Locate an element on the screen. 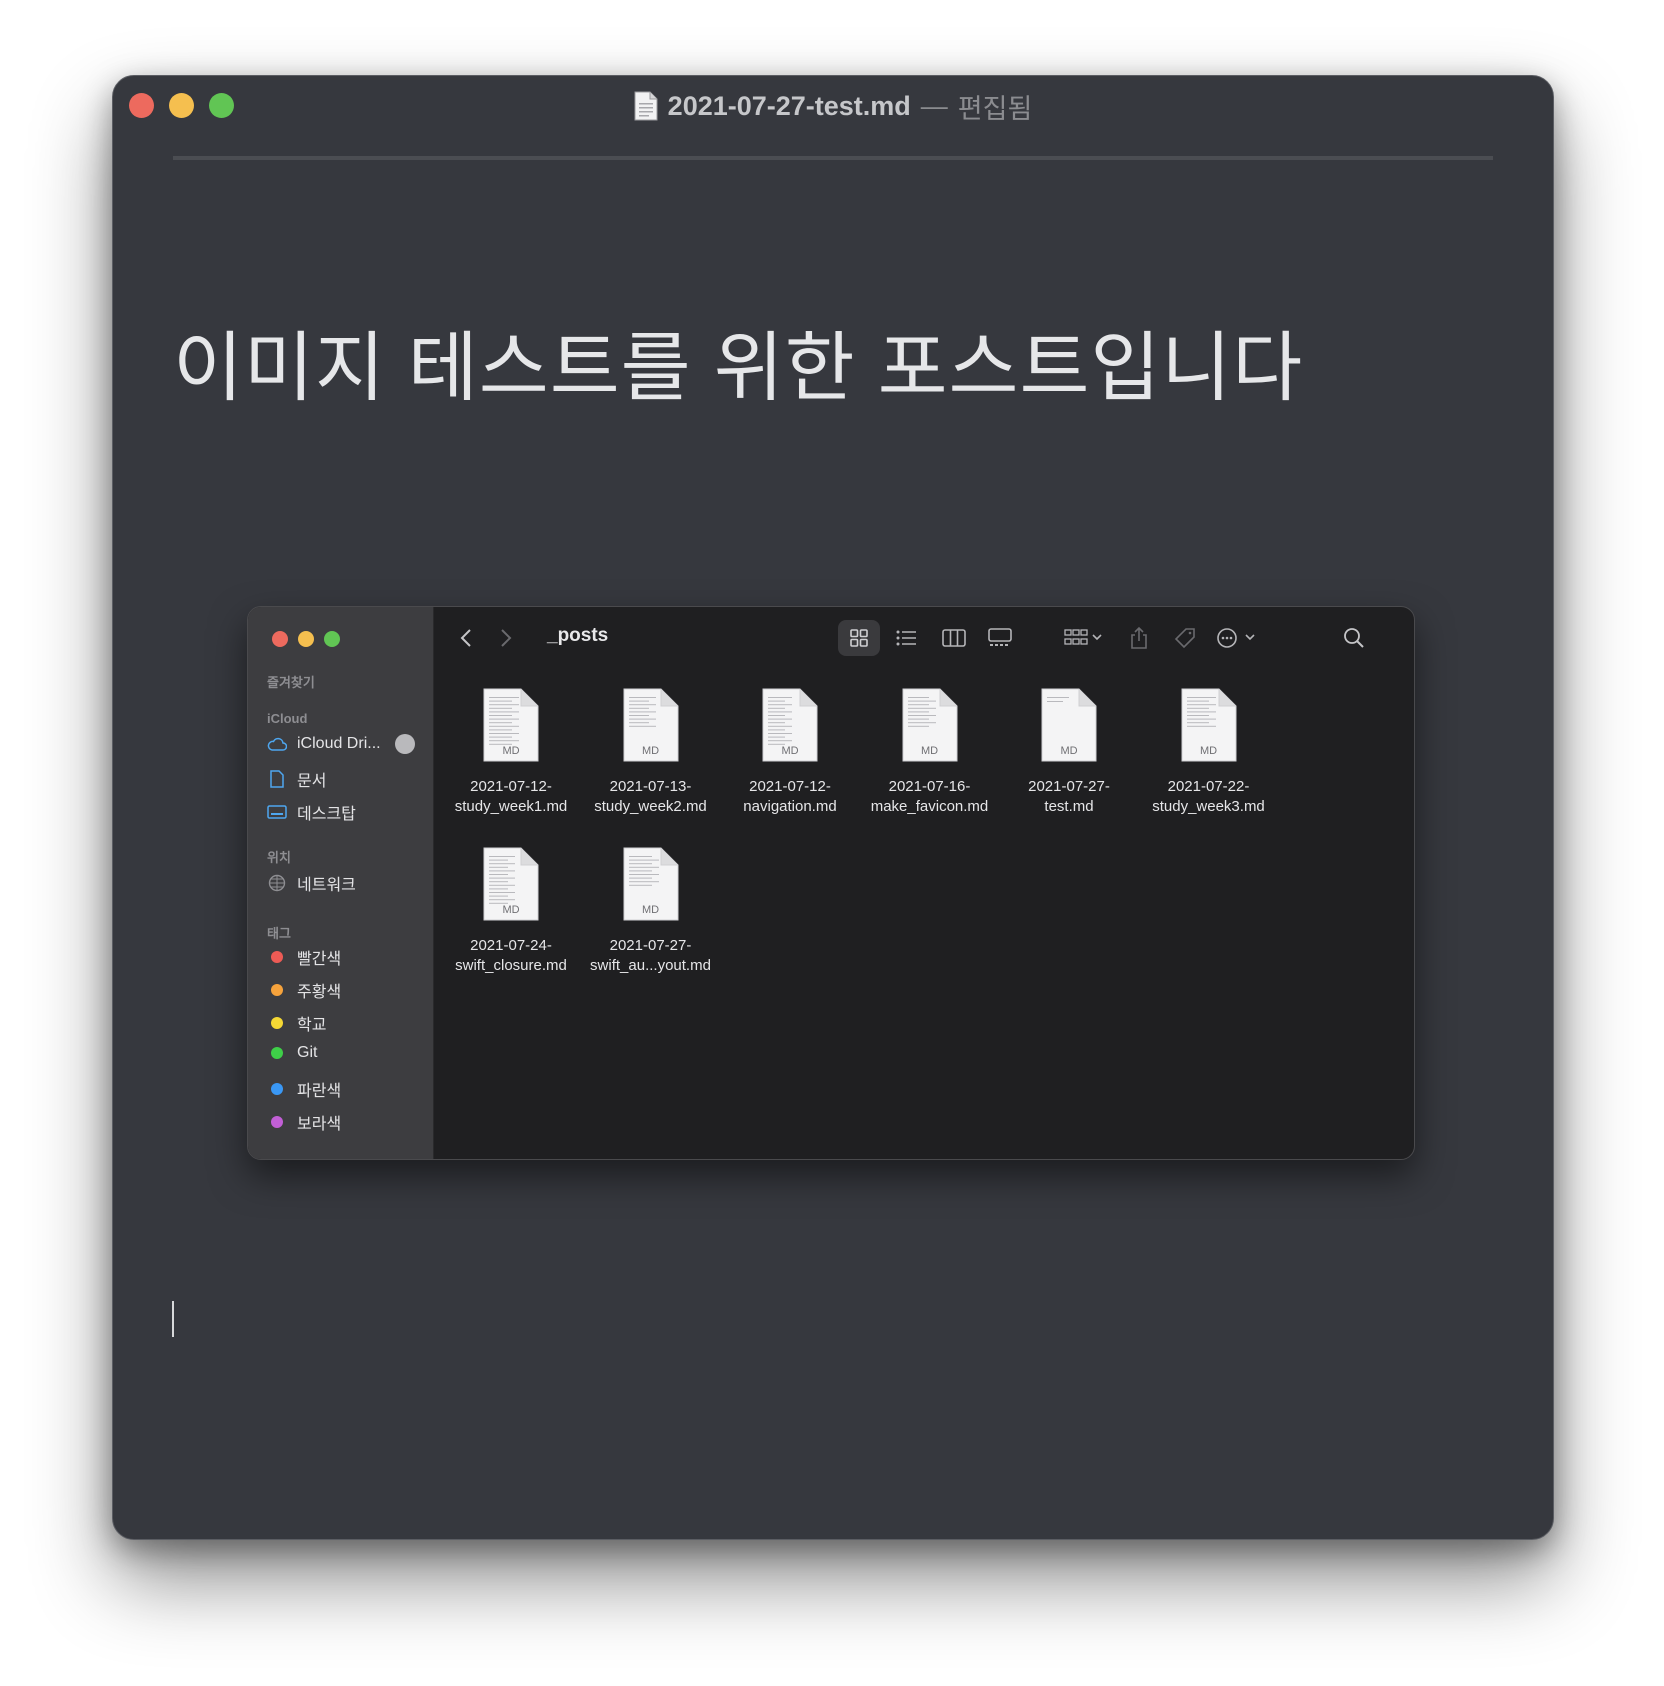  sidebar-tag-label: 빨간색 is located at coordinates (319, 959).